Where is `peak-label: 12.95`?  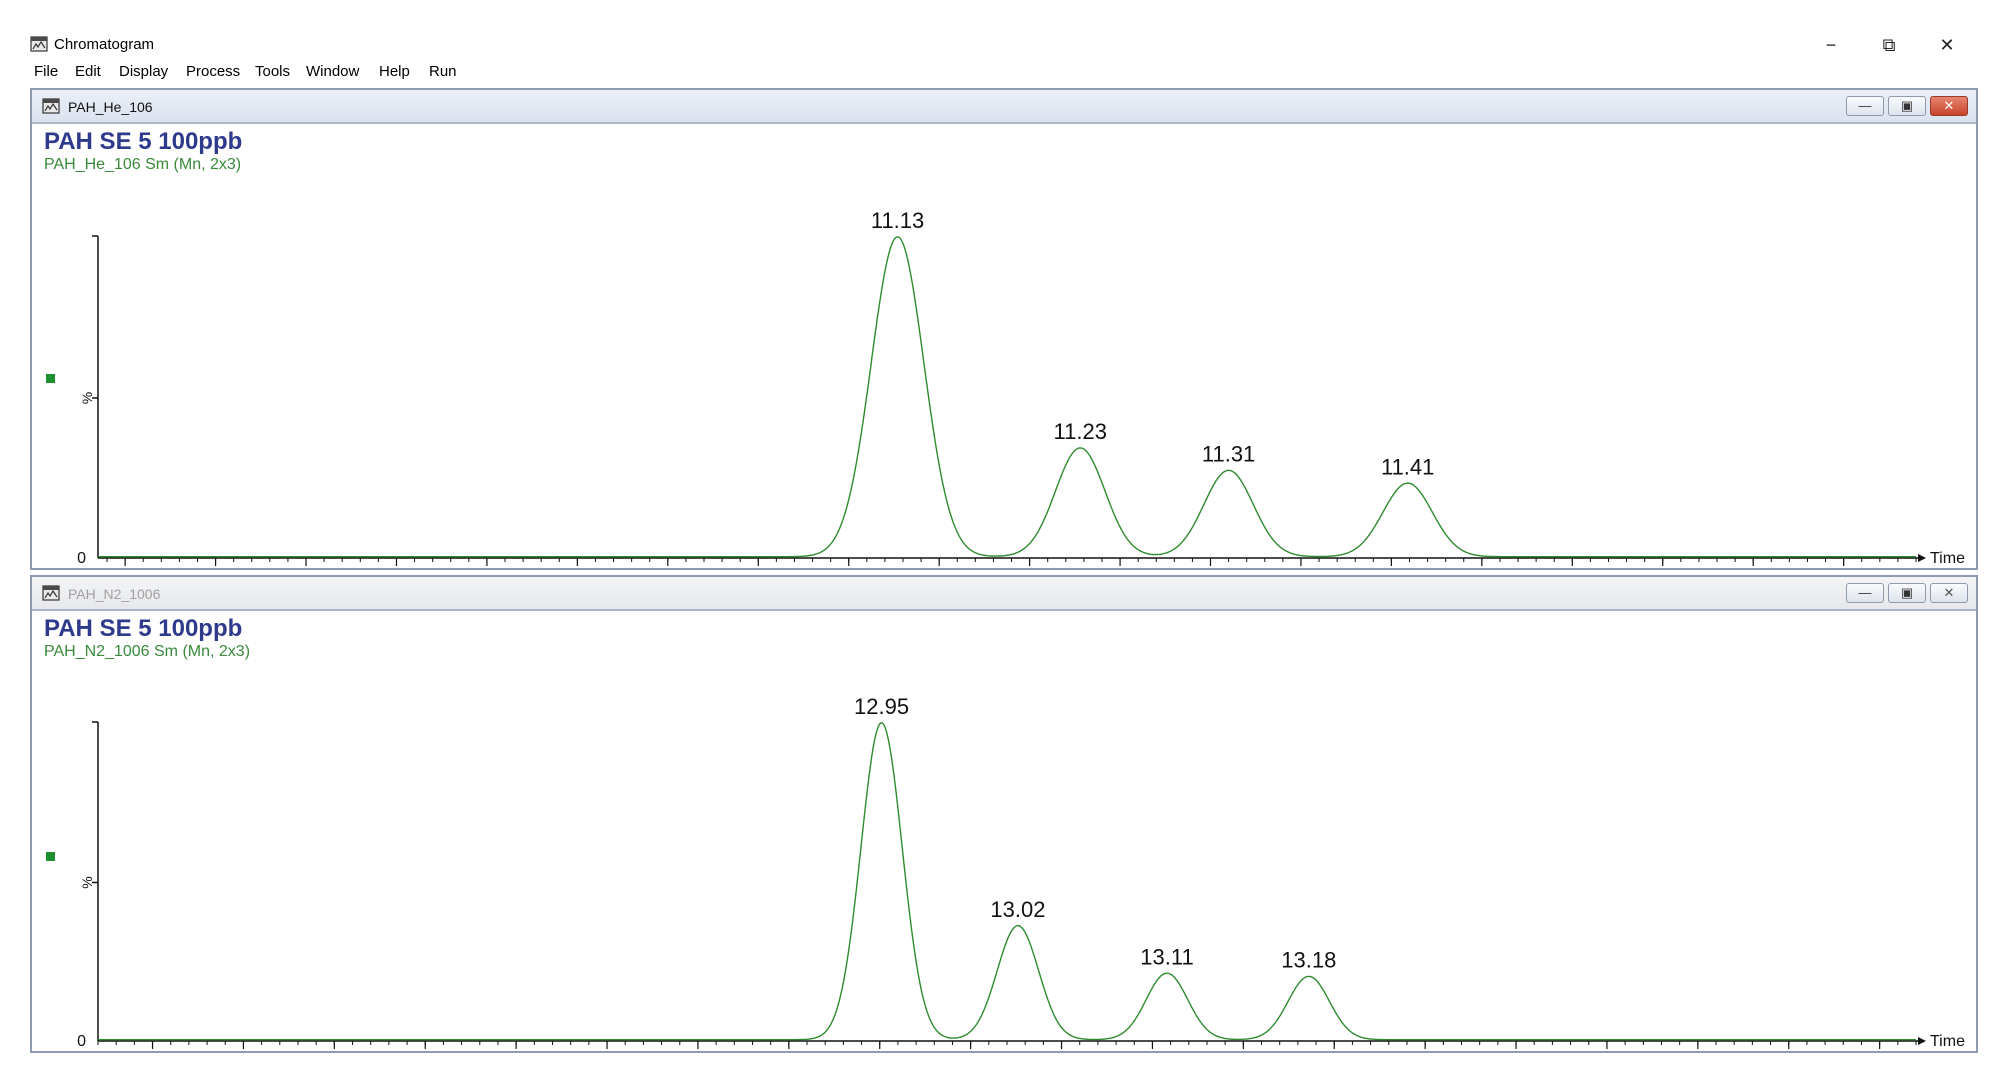 peak-label: 12.95 is located at coordinates (881, 706).